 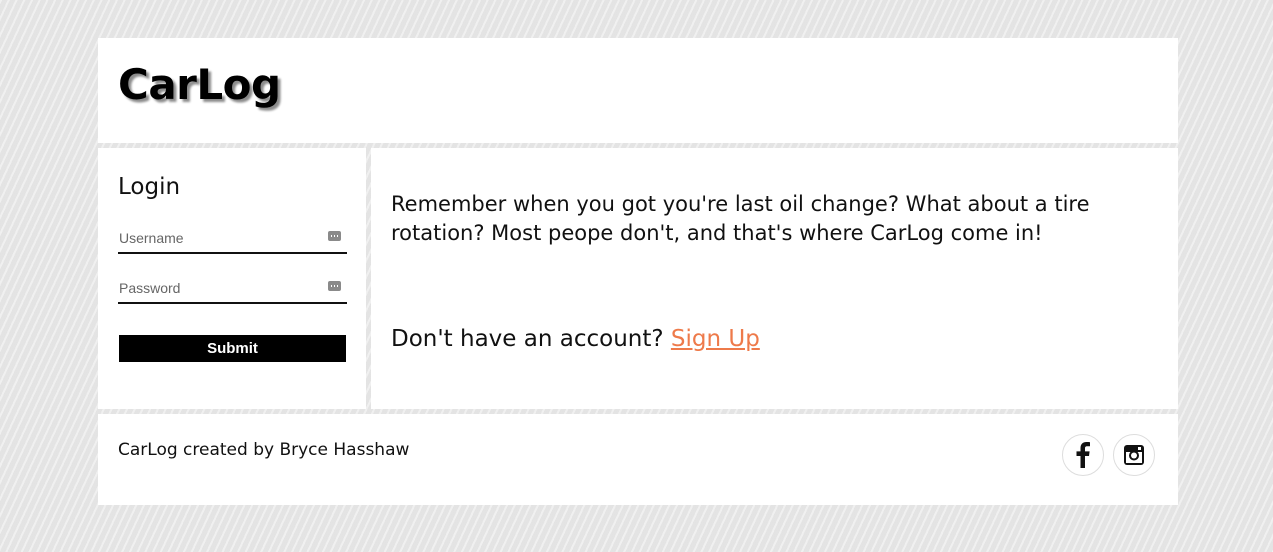 I want to click on facebook-glyph, so click(x=1083, y=455).